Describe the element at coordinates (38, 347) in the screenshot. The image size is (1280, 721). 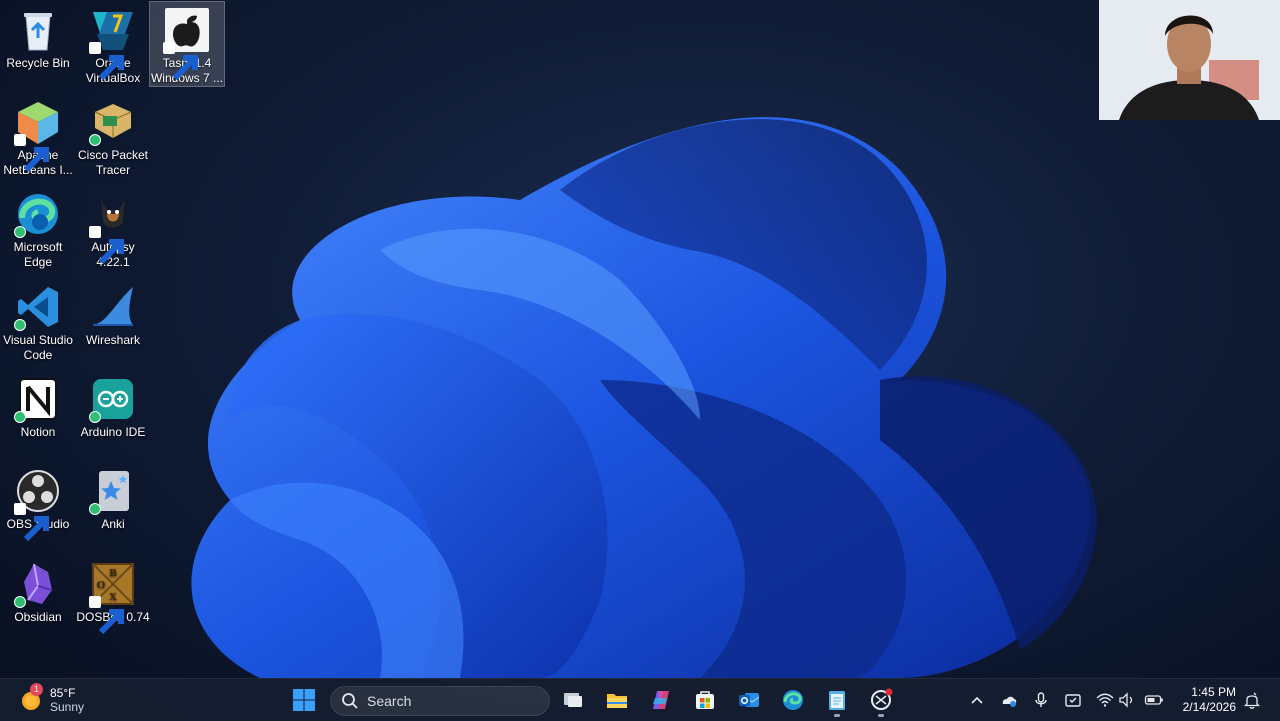
I see `desktop-icon-label: Visual Studio Code` at that location.